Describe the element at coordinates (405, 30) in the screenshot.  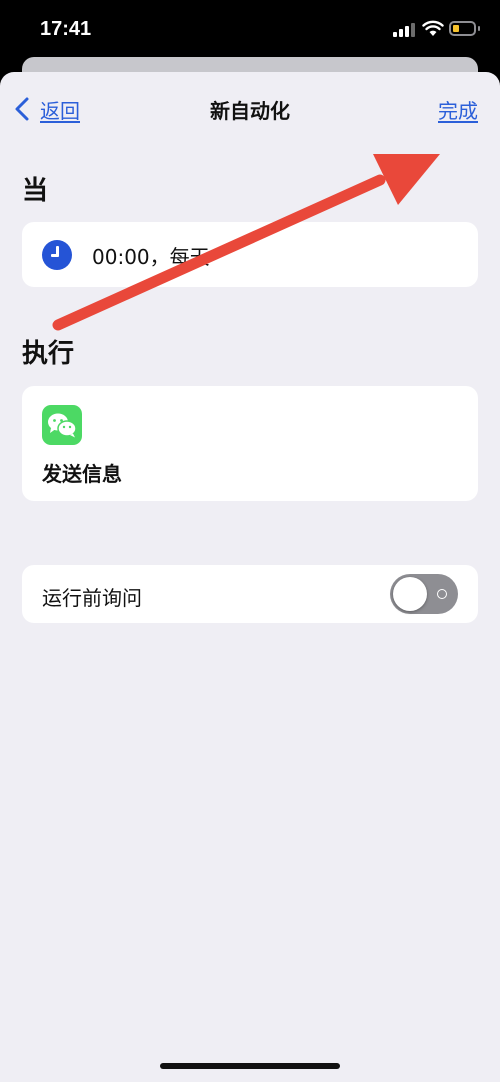
I see `cellular-signal-icon` at that location.